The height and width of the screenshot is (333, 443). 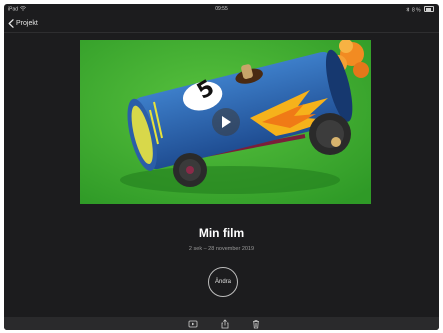 What do you see at coordinates (27, 23) in the screenshot?
I see `back-button-label: Projekt` at bounding box center [27, 23].